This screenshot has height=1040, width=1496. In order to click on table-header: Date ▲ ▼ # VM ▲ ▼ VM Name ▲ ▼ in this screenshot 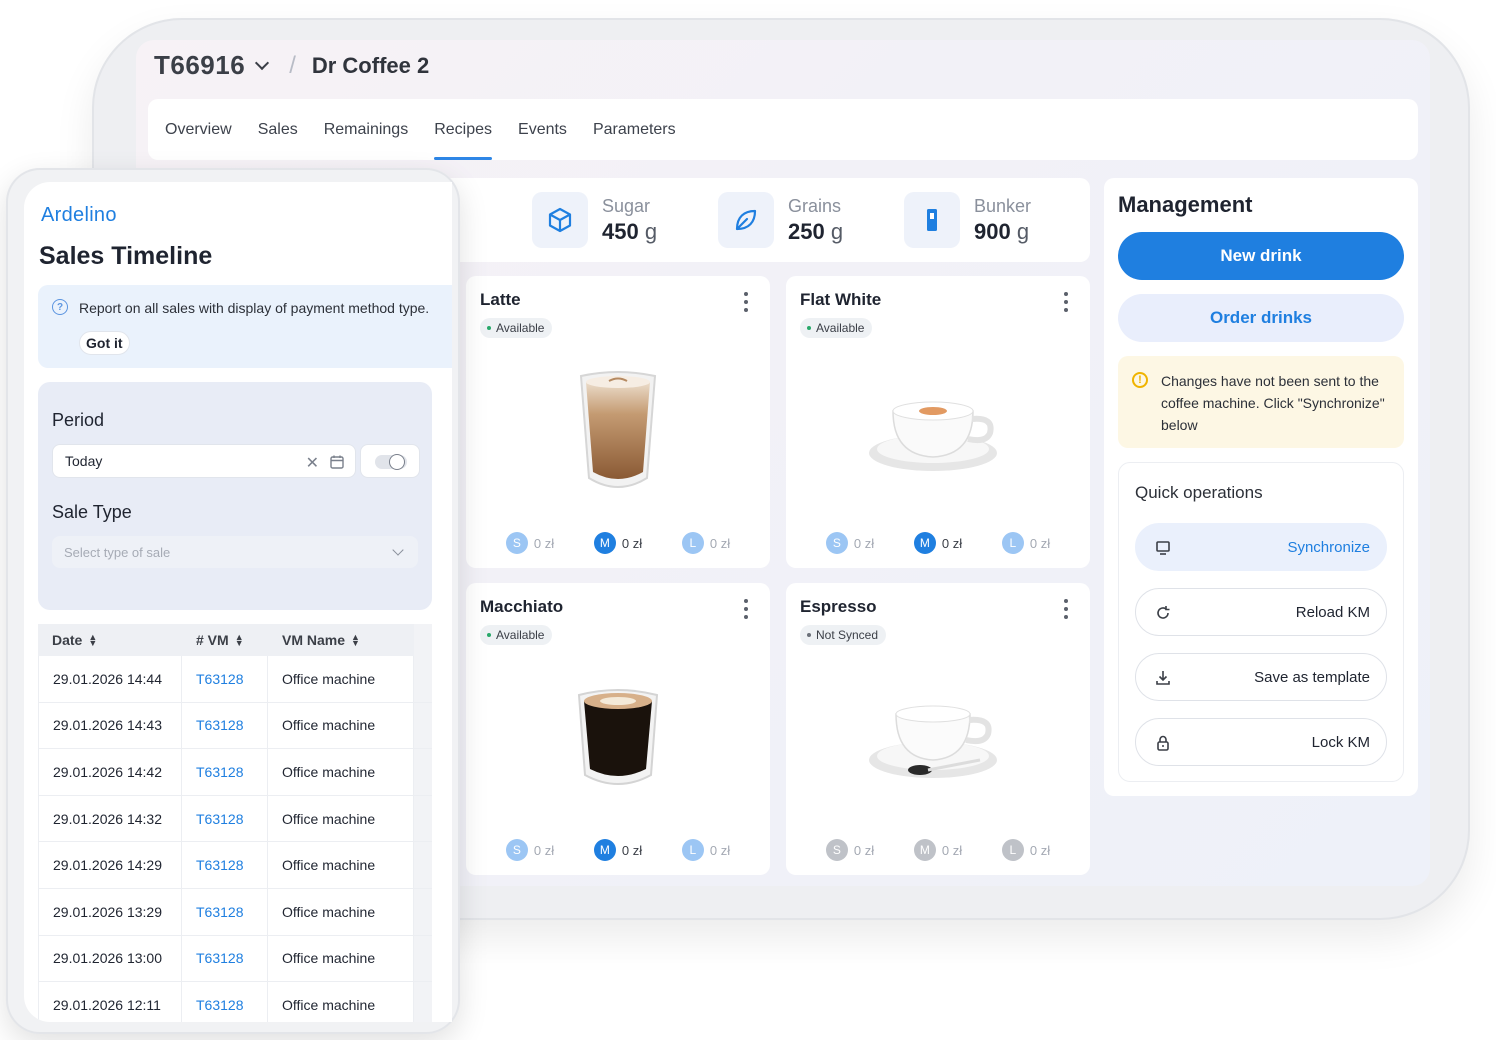, I will do `click(235, 640)`.